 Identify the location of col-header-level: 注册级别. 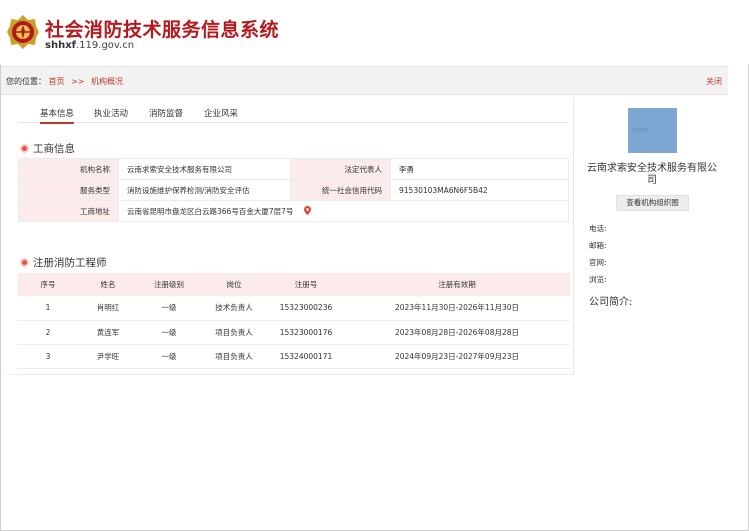
(169, 284).